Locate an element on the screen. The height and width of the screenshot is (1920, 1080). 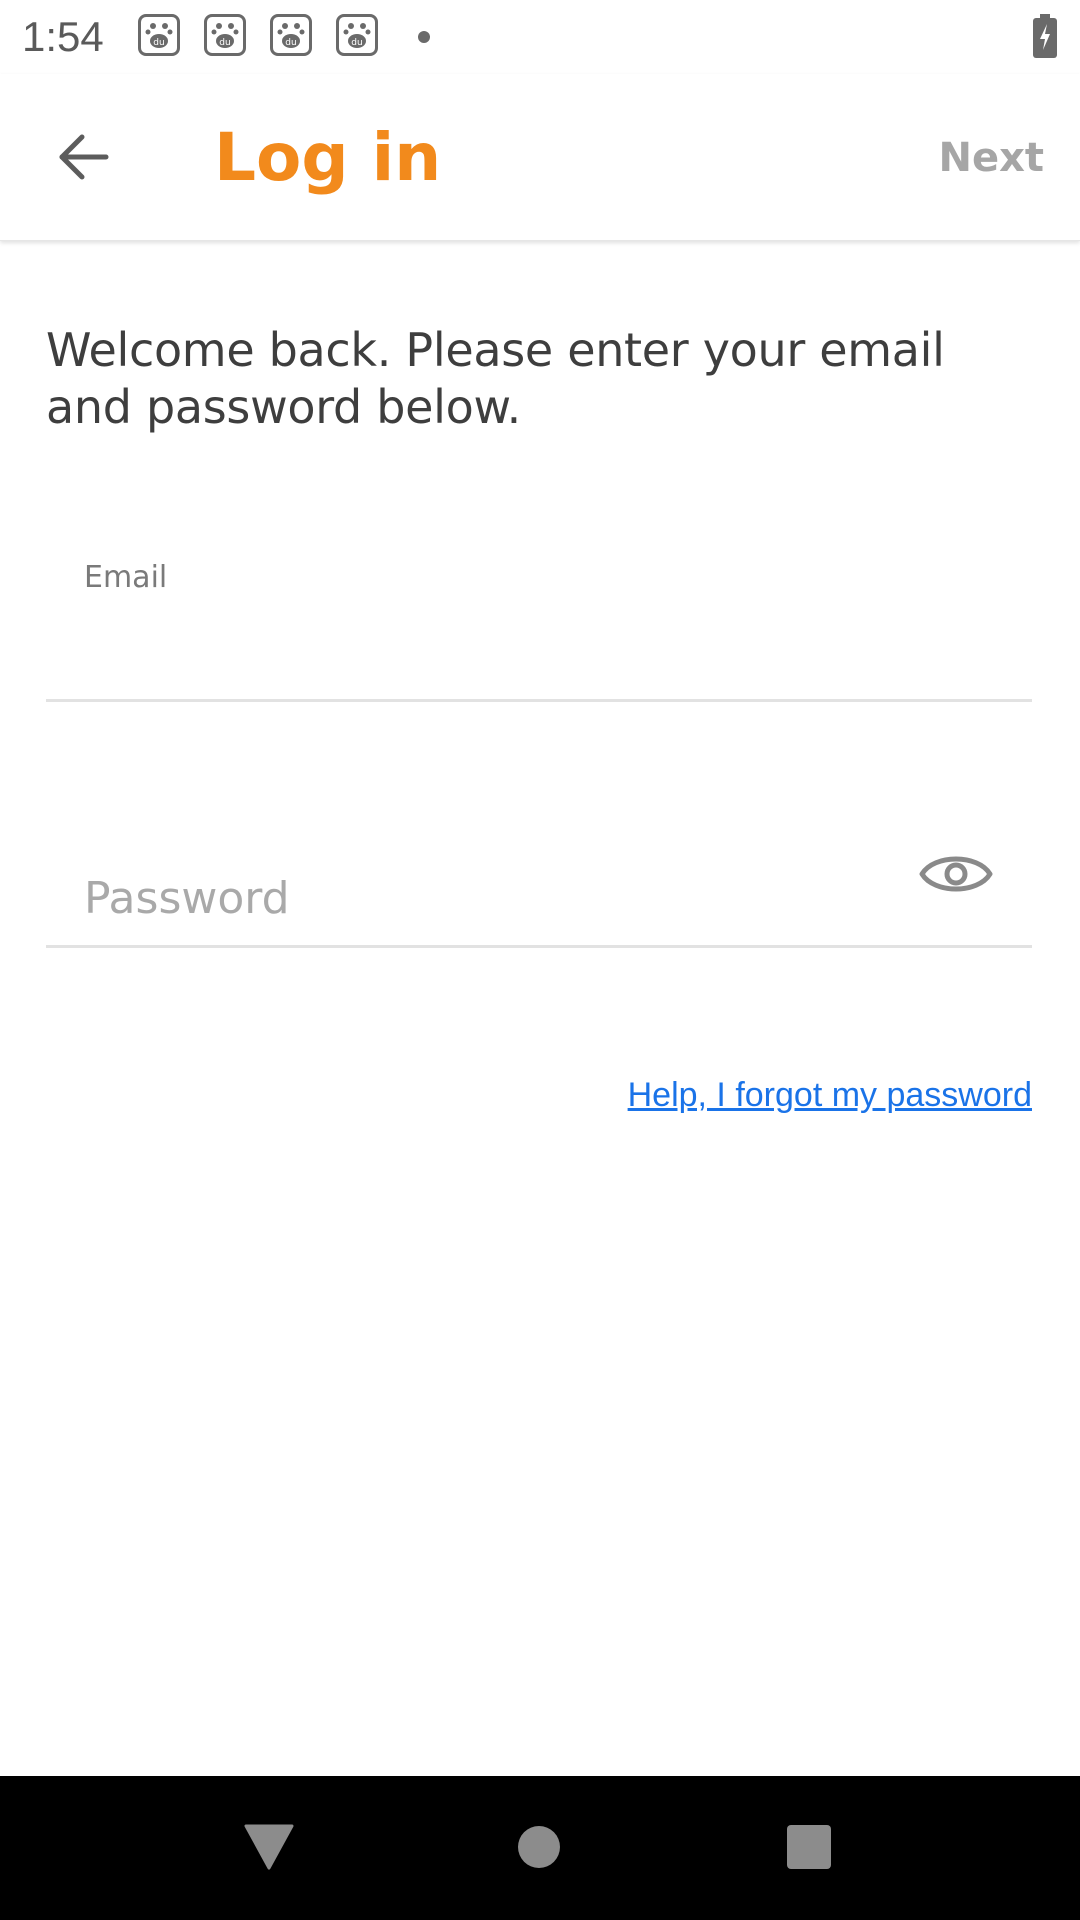
eye-icon is located at coordinates (956, 874).